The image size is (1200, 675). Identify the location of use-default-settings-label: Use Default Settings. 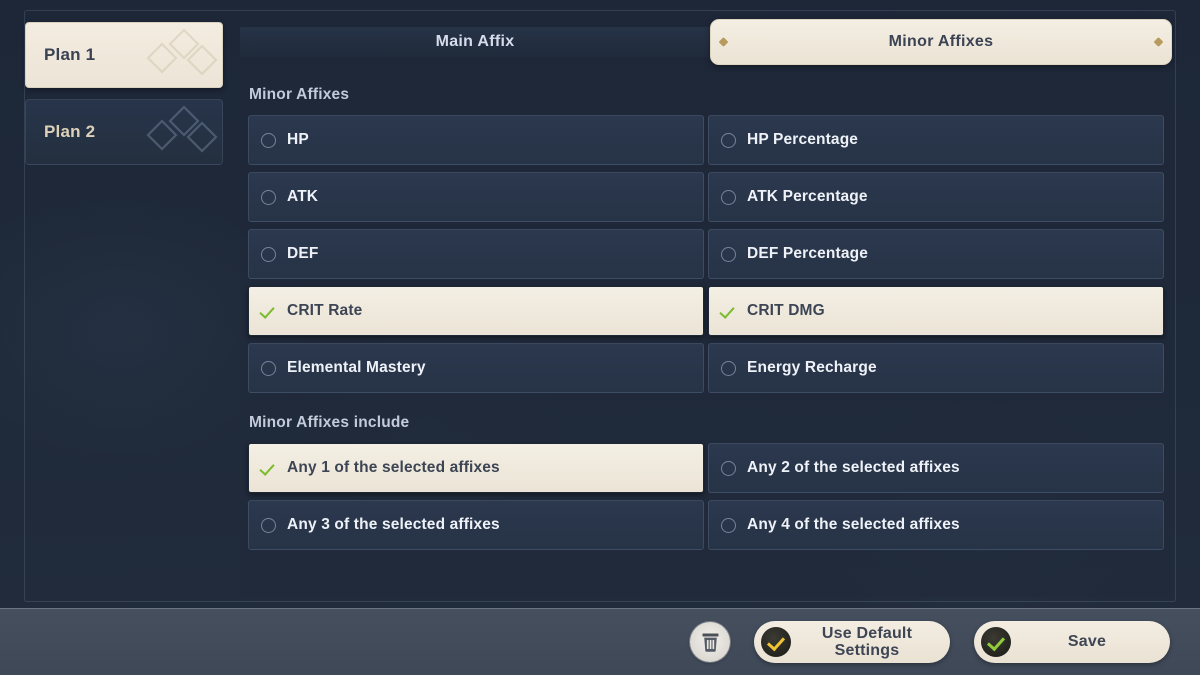
(870, 642).